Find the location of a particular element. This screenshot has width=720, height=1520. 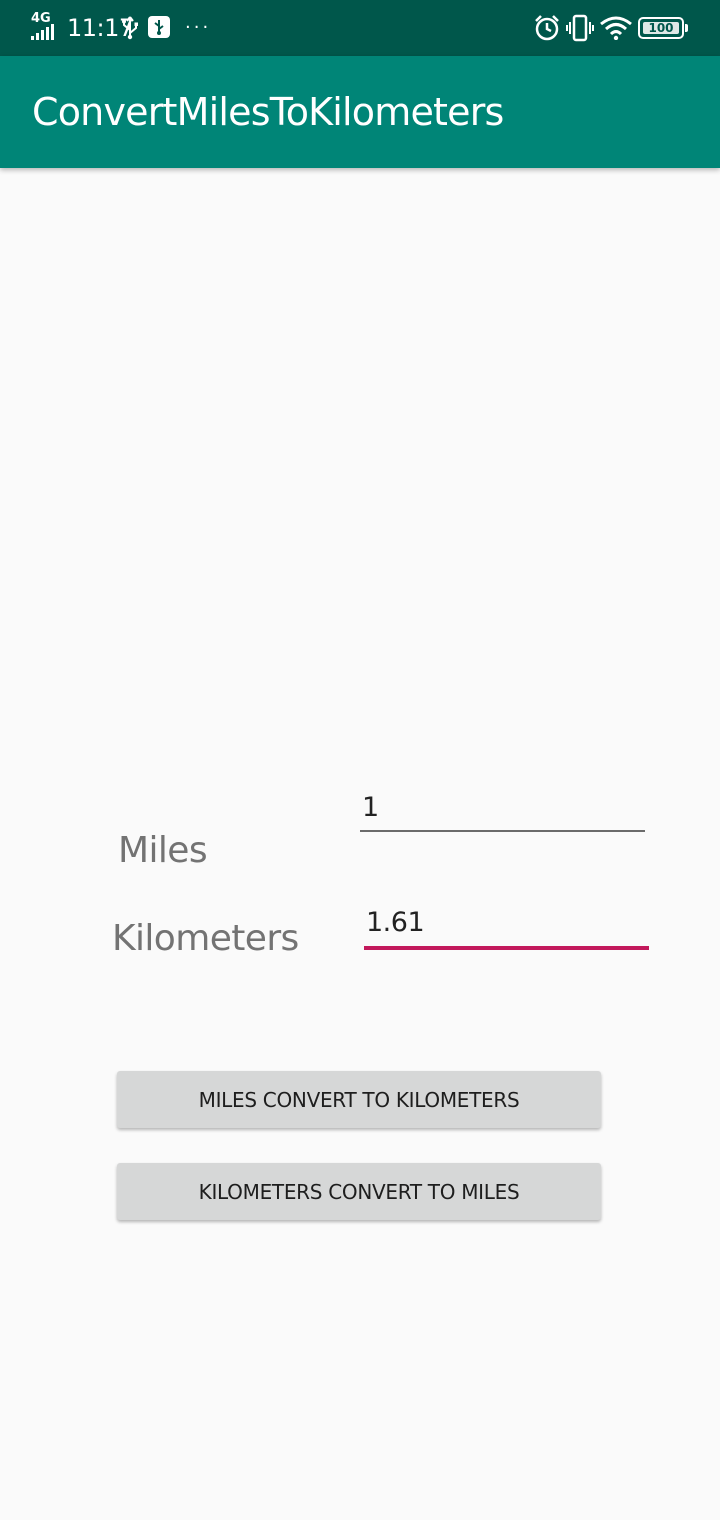

signal-icon is located at coordinates (45, 32).